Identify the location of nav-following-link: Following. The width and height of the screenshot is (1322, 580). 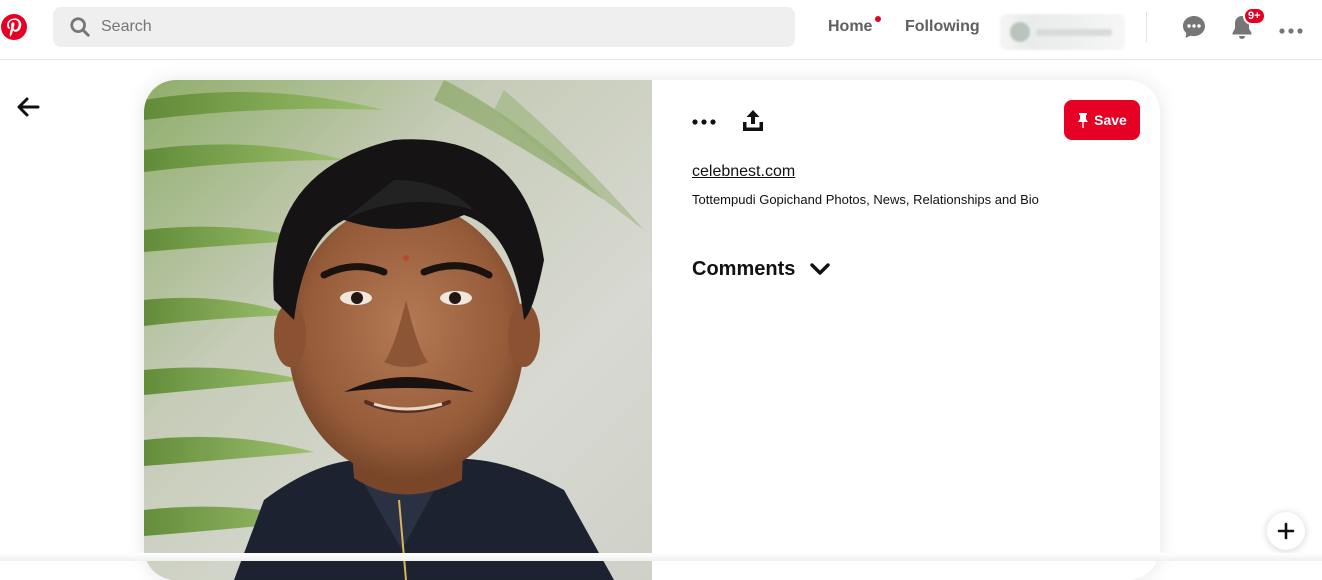
(942, 27).